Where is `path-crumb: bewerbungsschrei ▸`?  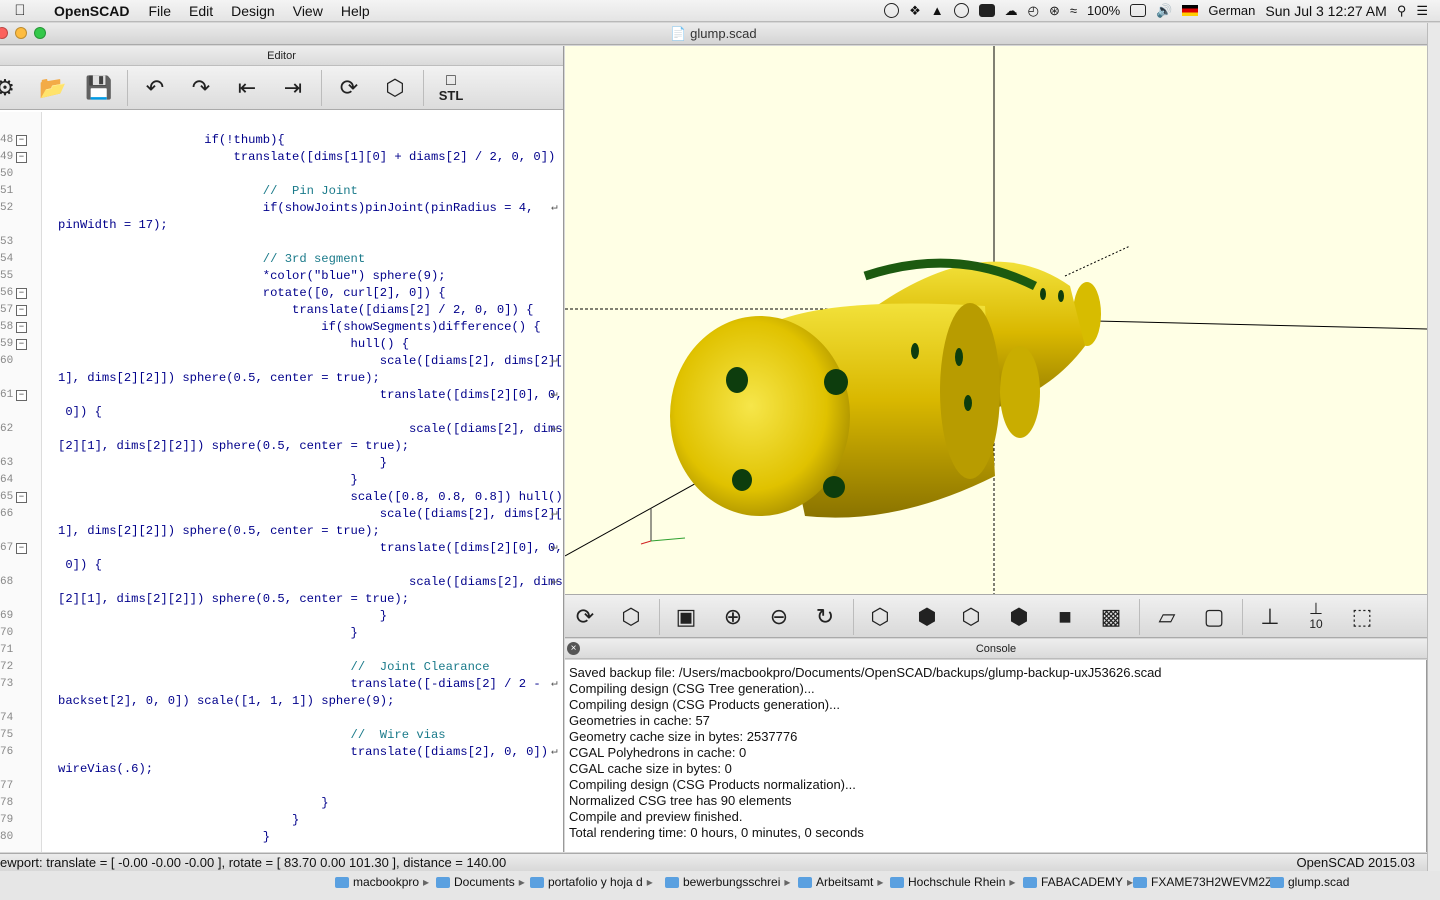 path-crumb: bewerbungsschrei ▸ is located at coordinates (727, 882).